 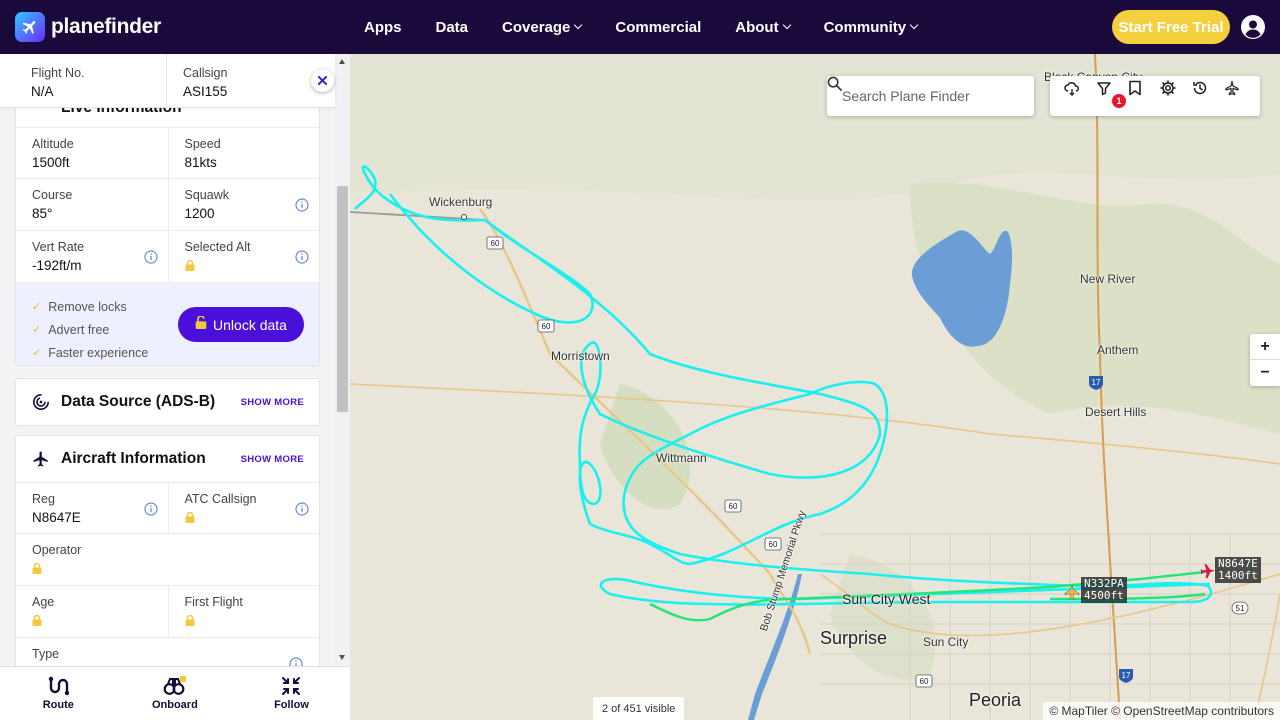 What do you see at coordinates (1171, 27) in the screenshot?
I see `start-free-trial-button: Start Free Trial` at bounding box center [1171, 27].